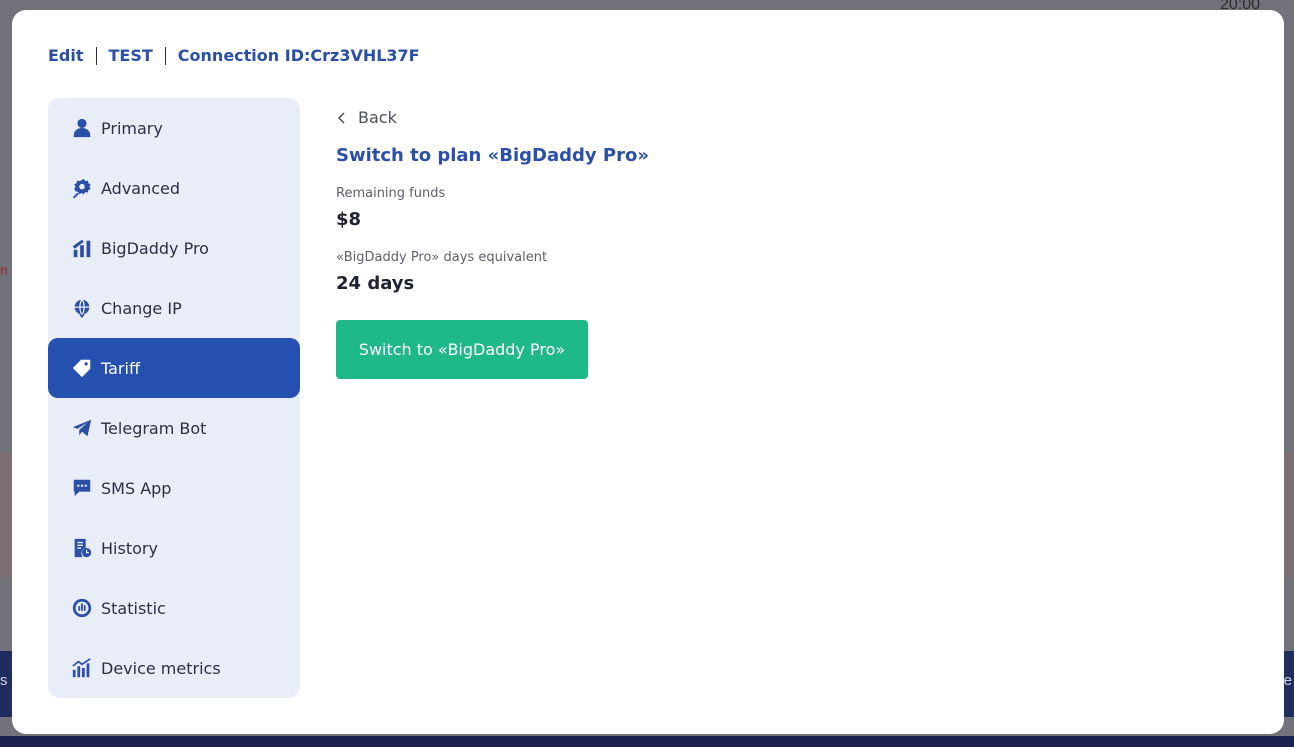 Image resolution: width=1294 pixels, height=747 pixels. What do you see at coordinates (120, 368) in the screenshot?
I see `sidebar-item-label: Tariff` at bounding box center [120, 368].